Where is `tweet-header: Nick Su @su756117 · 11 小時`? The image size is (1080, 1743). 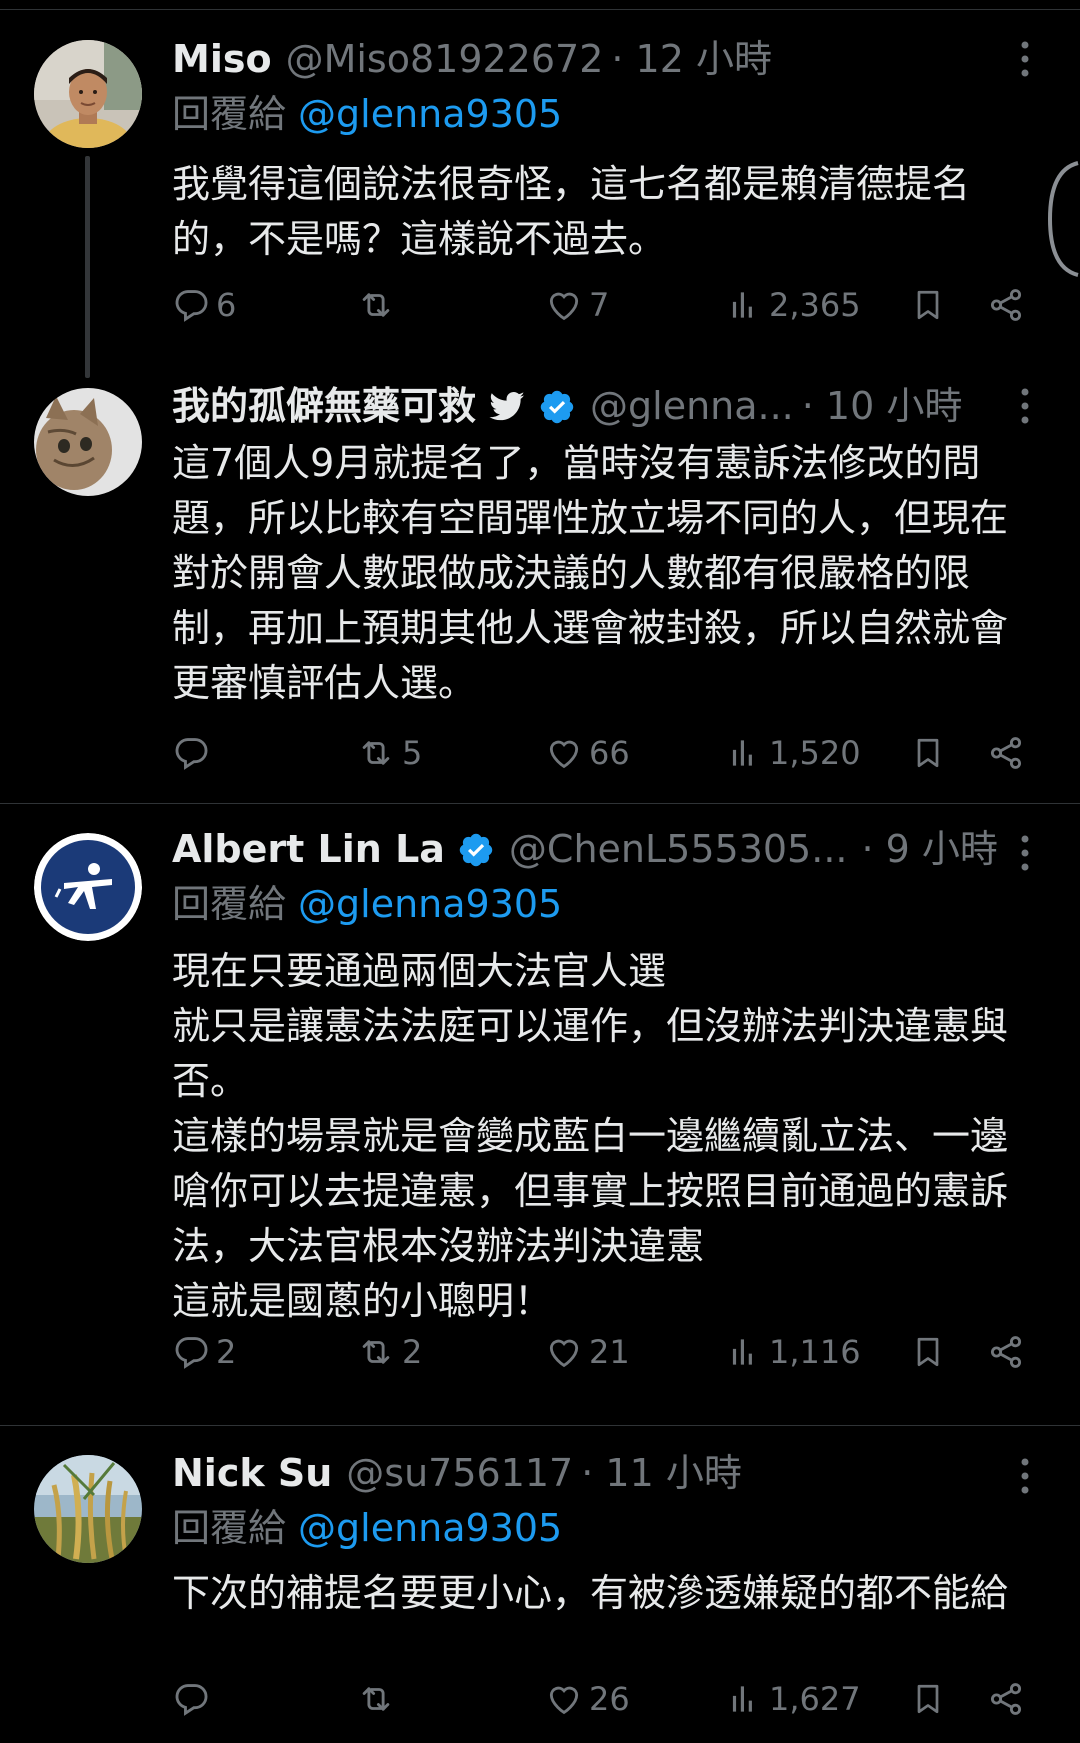
tweet-header: Nick Su @su756117 · 11 小時 is located at coordinates (457, 1473).